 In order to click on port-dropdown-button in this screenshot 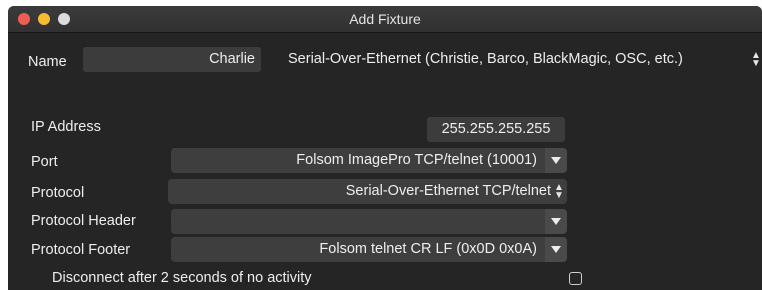, I will do `click(556, 160)`.